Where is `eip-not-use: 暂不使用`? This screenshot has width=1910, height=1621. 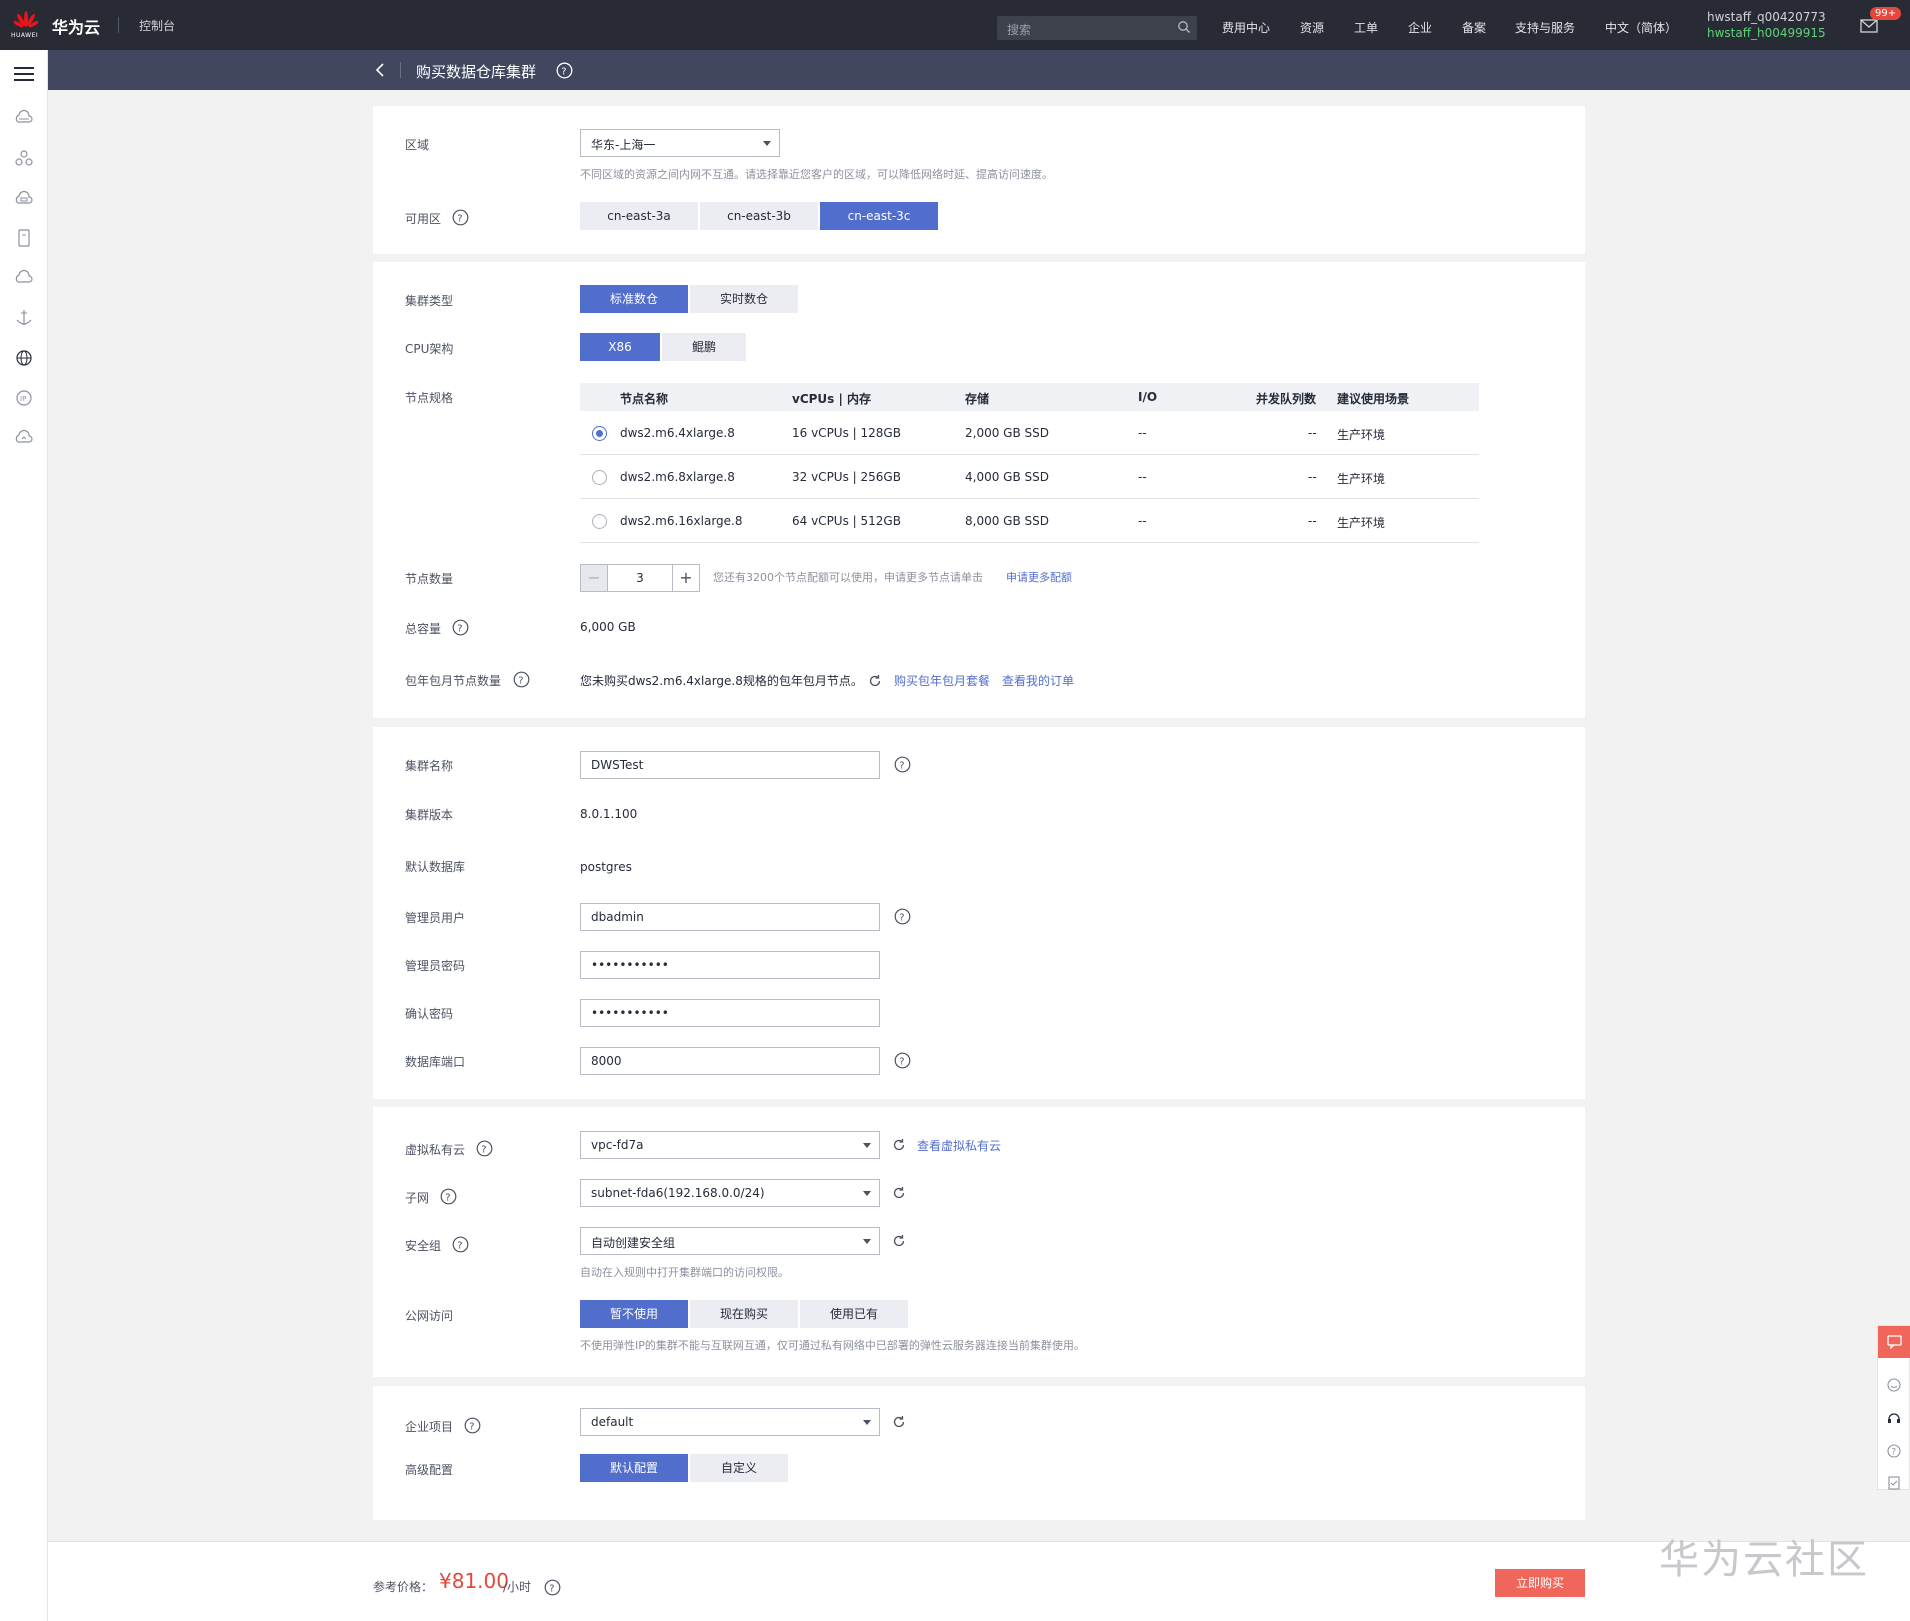 eip-not-use: 暂不使用 is located at coordinates (634, 1314).